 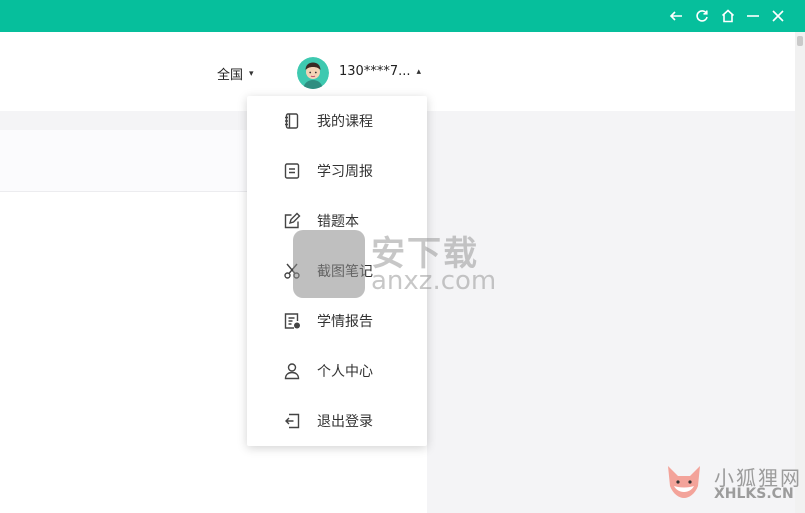 I want to click on menu-item-logout: 退出登录, so click(x=337, y=421).